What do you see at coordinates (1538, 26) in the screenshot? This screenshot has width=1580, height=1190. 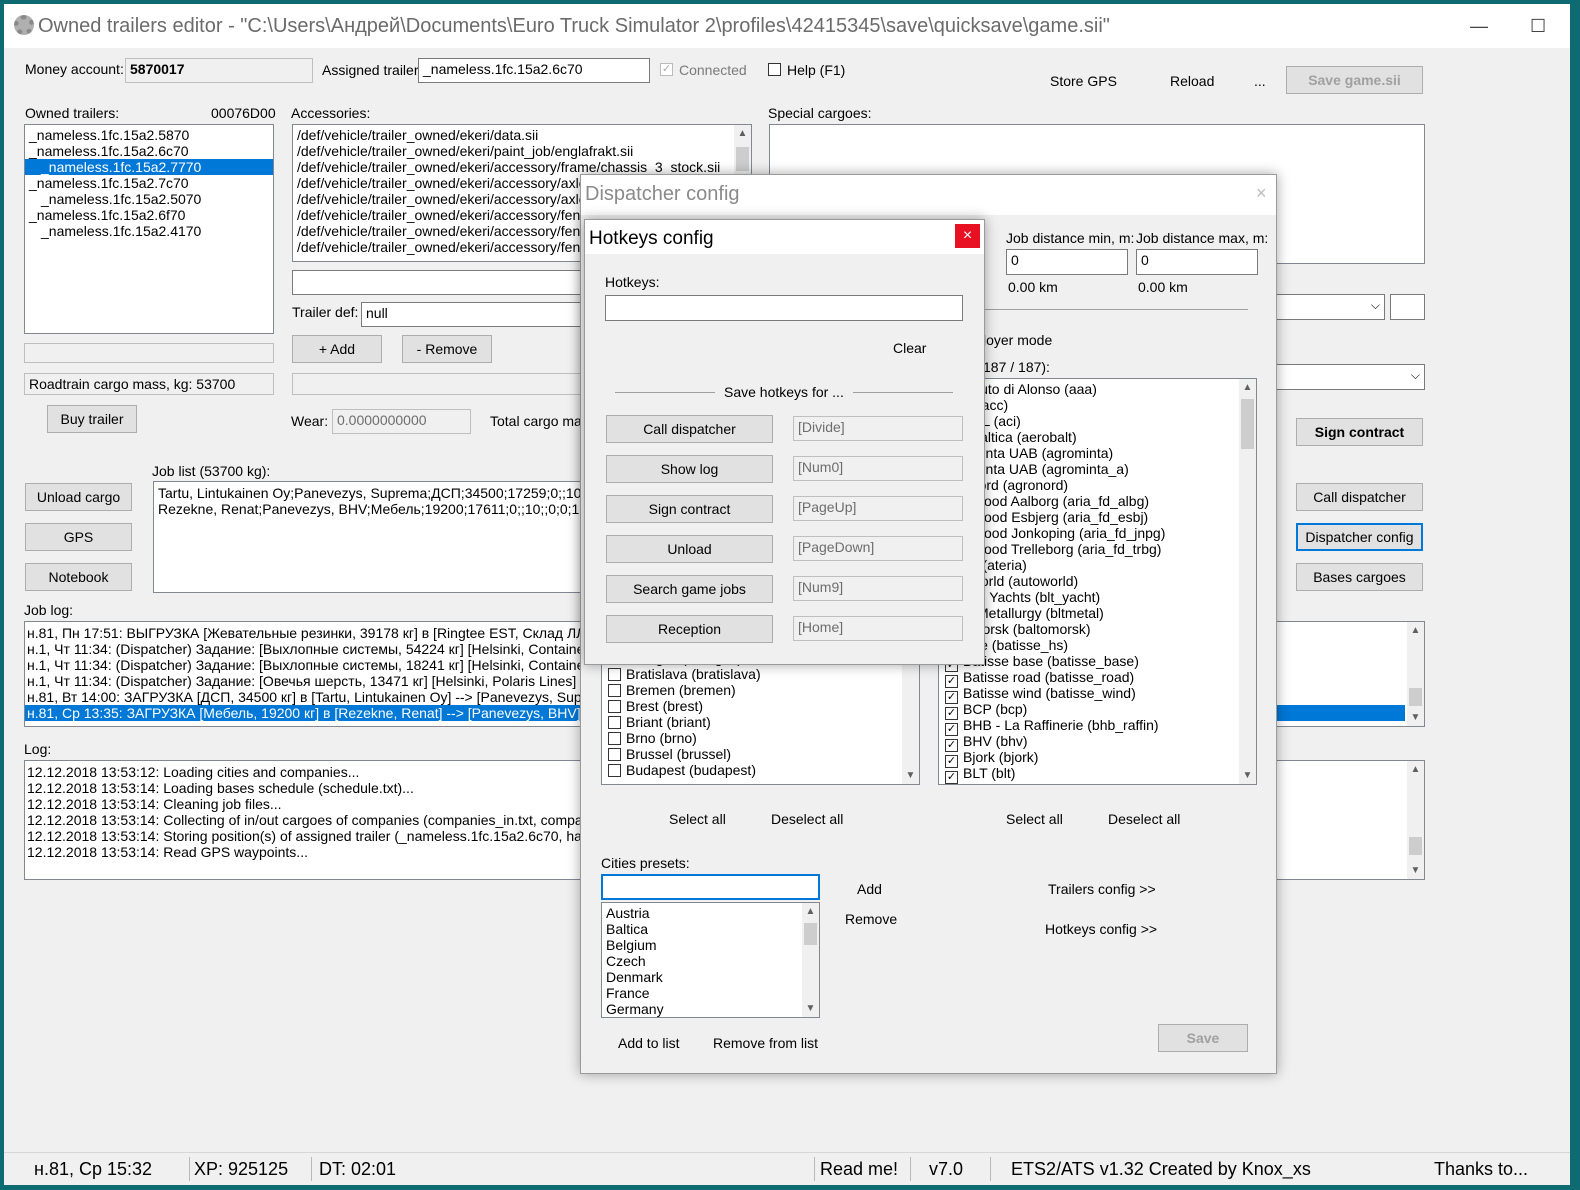 I see `maximize-button: ☐` at bounding box center [1538, 26].